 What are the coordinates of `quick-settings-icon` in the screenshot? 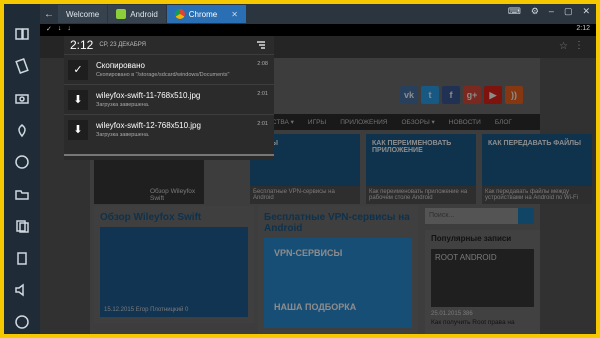 It's located at (261, 45).